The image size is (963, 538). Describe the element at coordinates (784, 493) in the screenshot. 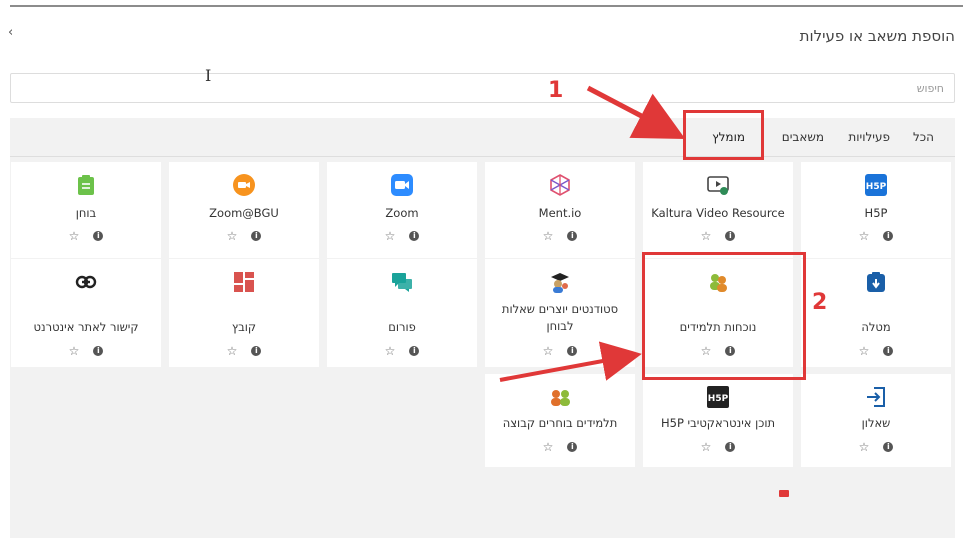

I see `red-marker` at that location.